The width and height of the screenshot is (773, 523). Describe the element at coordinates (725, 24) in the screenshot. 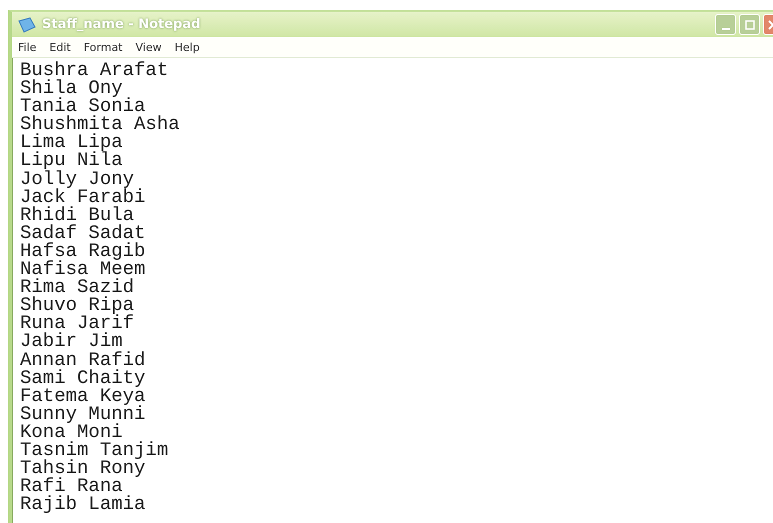

I see `minimize-button` at that location.